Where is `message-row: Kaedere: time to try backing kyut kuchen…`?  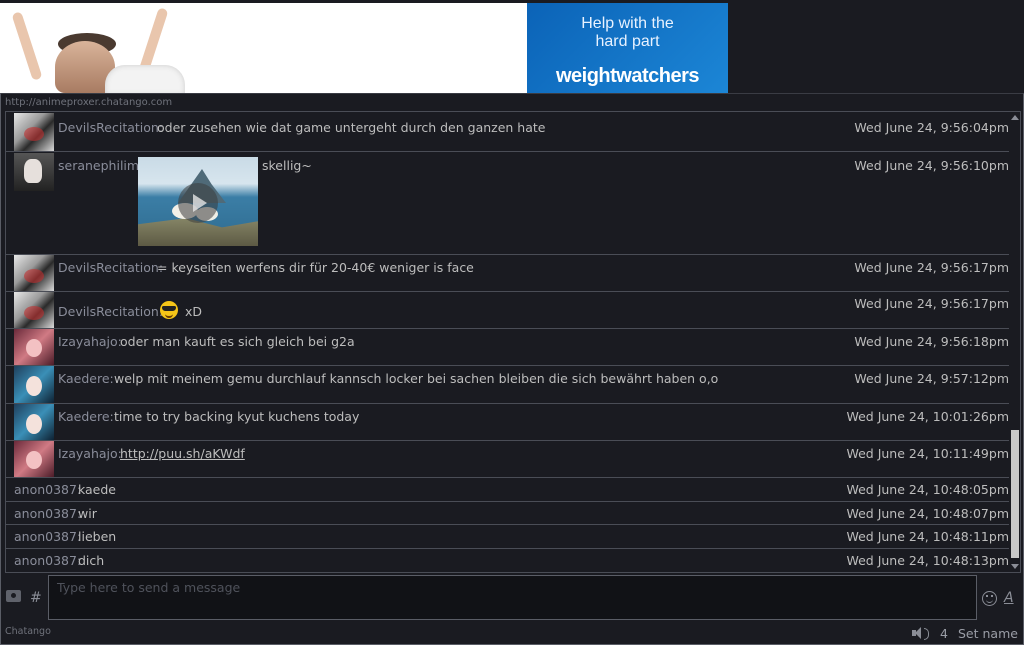 message-row: Kaedere: time to try backing kyut kuchen… is located at coordinates (507, 422).